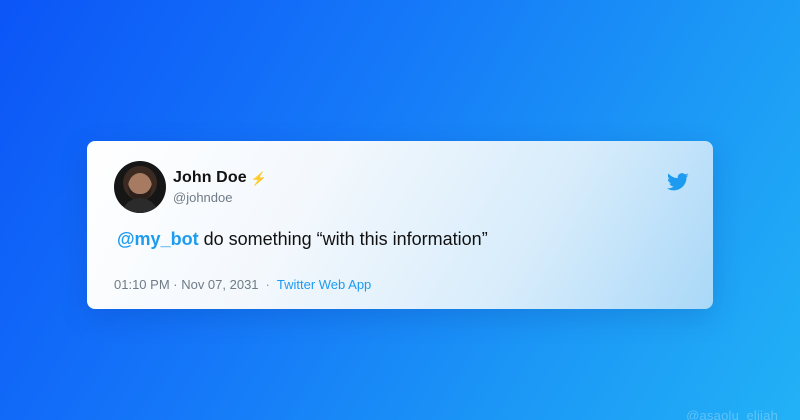  I want to click on author-handle: @johndoe, so click(202, 197).